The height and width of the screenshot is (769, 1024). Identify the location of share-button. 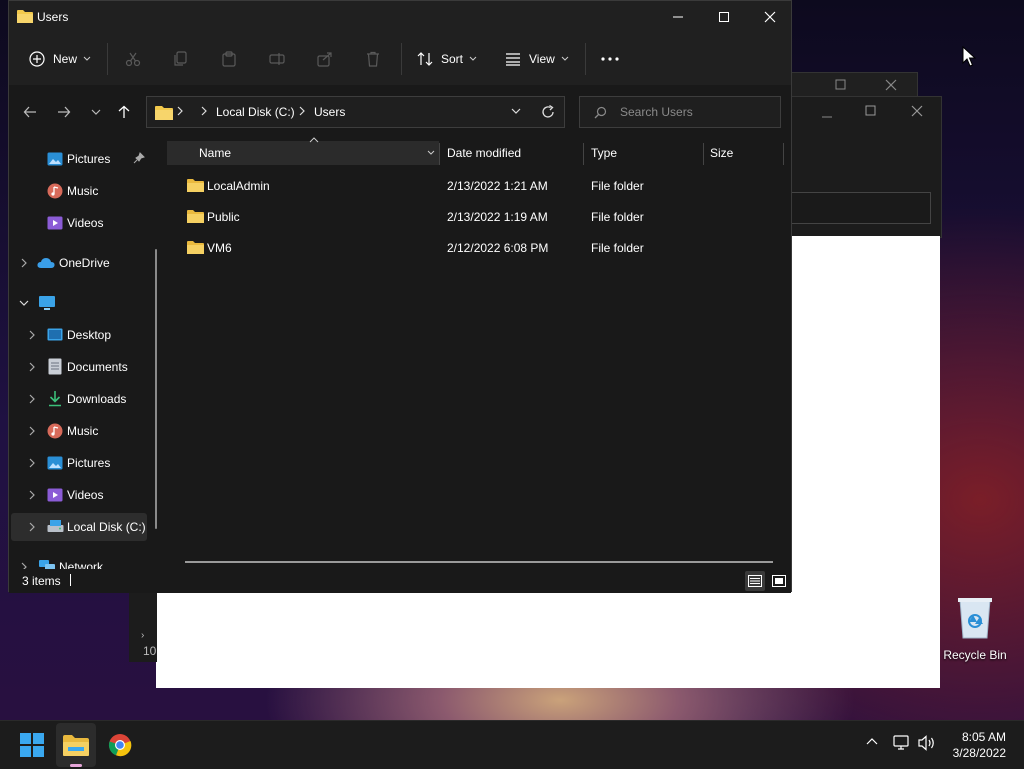
(325, 59).